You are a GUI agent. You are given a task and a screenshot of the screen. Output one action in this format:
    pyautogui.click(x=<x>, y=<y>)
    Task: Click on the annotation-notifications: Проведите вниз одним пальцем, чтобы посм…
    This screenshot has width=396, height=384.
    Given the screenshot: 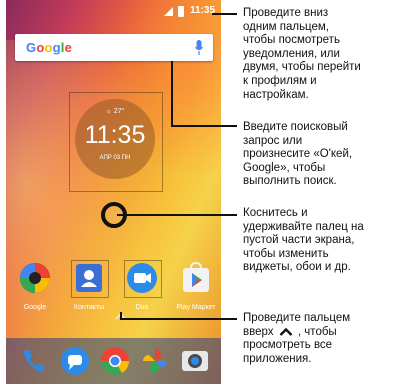 What is the action you would take?
    pyautogui.click(x=302, y=54)
    